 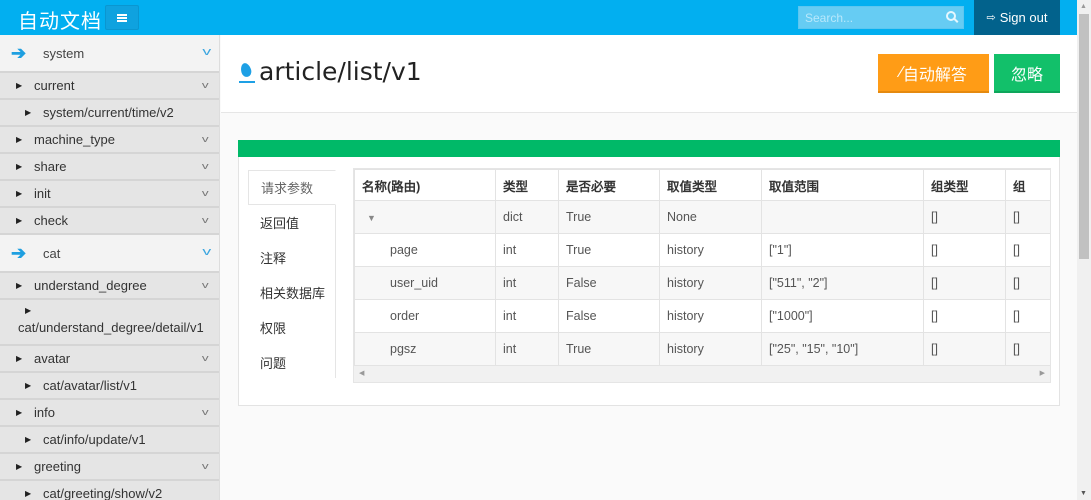 I want to click on sidebar-item-machine-type: ▶ machine_type v, so click(x=109, y=140).